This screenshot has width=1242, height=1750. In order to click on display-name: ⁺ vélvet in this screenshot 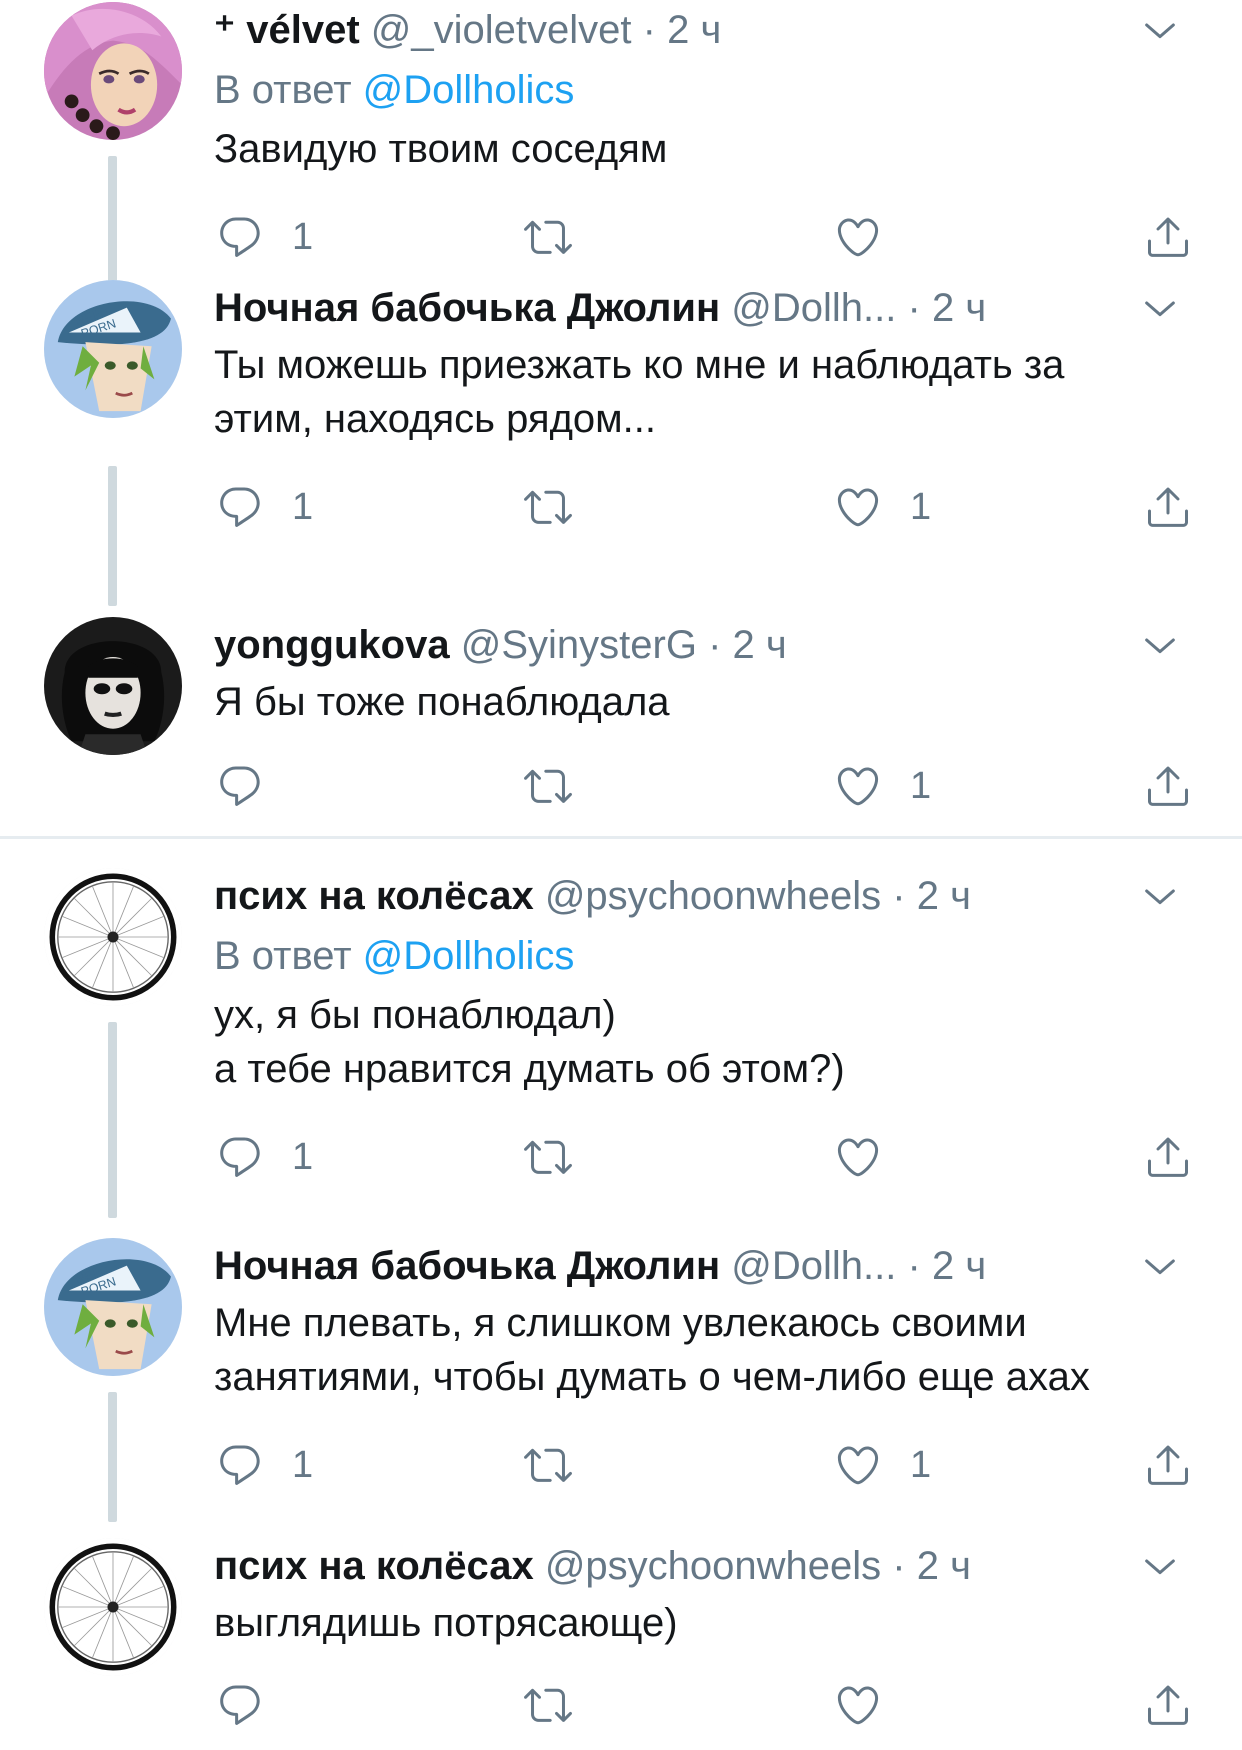, I will do `click(287, 30)`.